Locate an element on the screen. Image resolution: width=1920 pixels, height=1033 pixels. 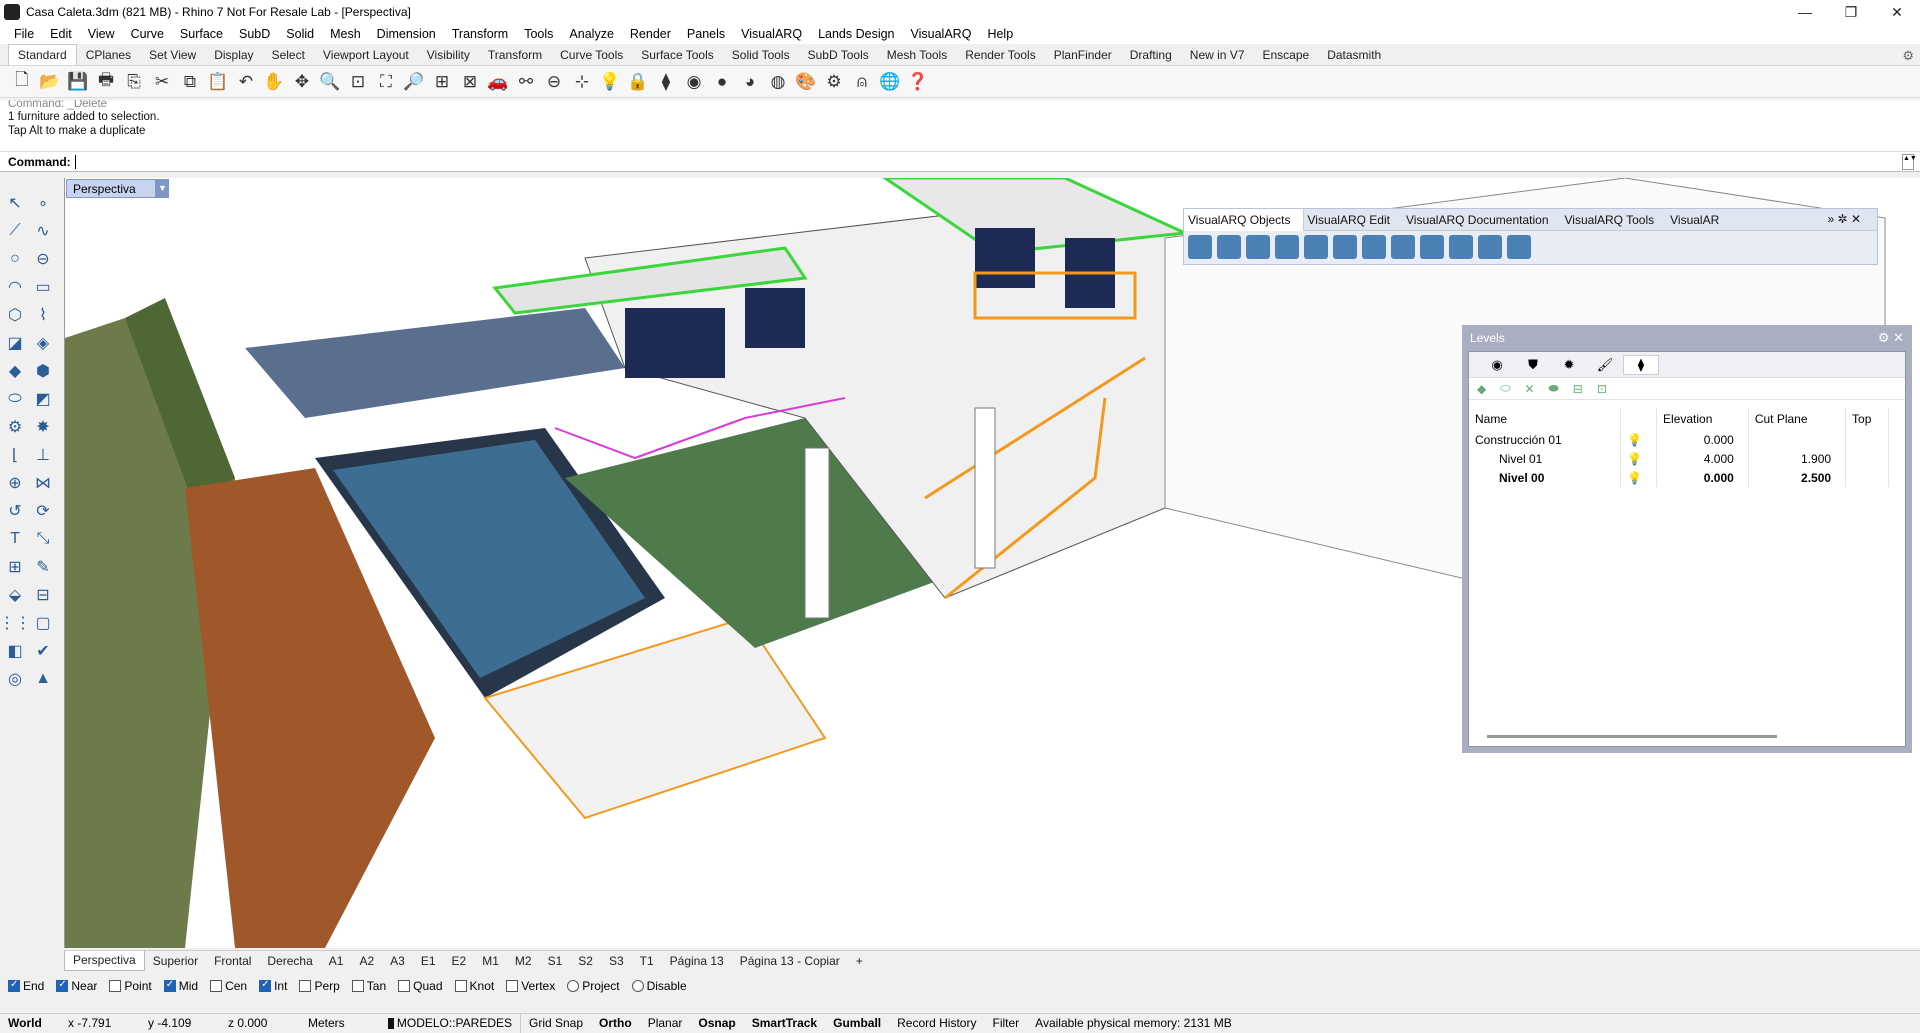
tab-subd-tools: SubD Tools is located at coordinates (838, 55).